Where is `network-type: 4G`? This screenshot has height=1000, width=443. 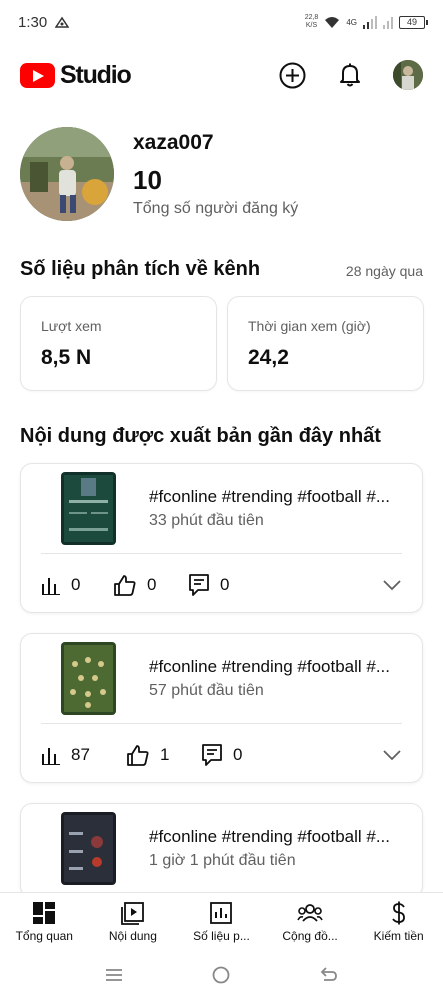 network-type: 4G is located at coordinates (351, 22).